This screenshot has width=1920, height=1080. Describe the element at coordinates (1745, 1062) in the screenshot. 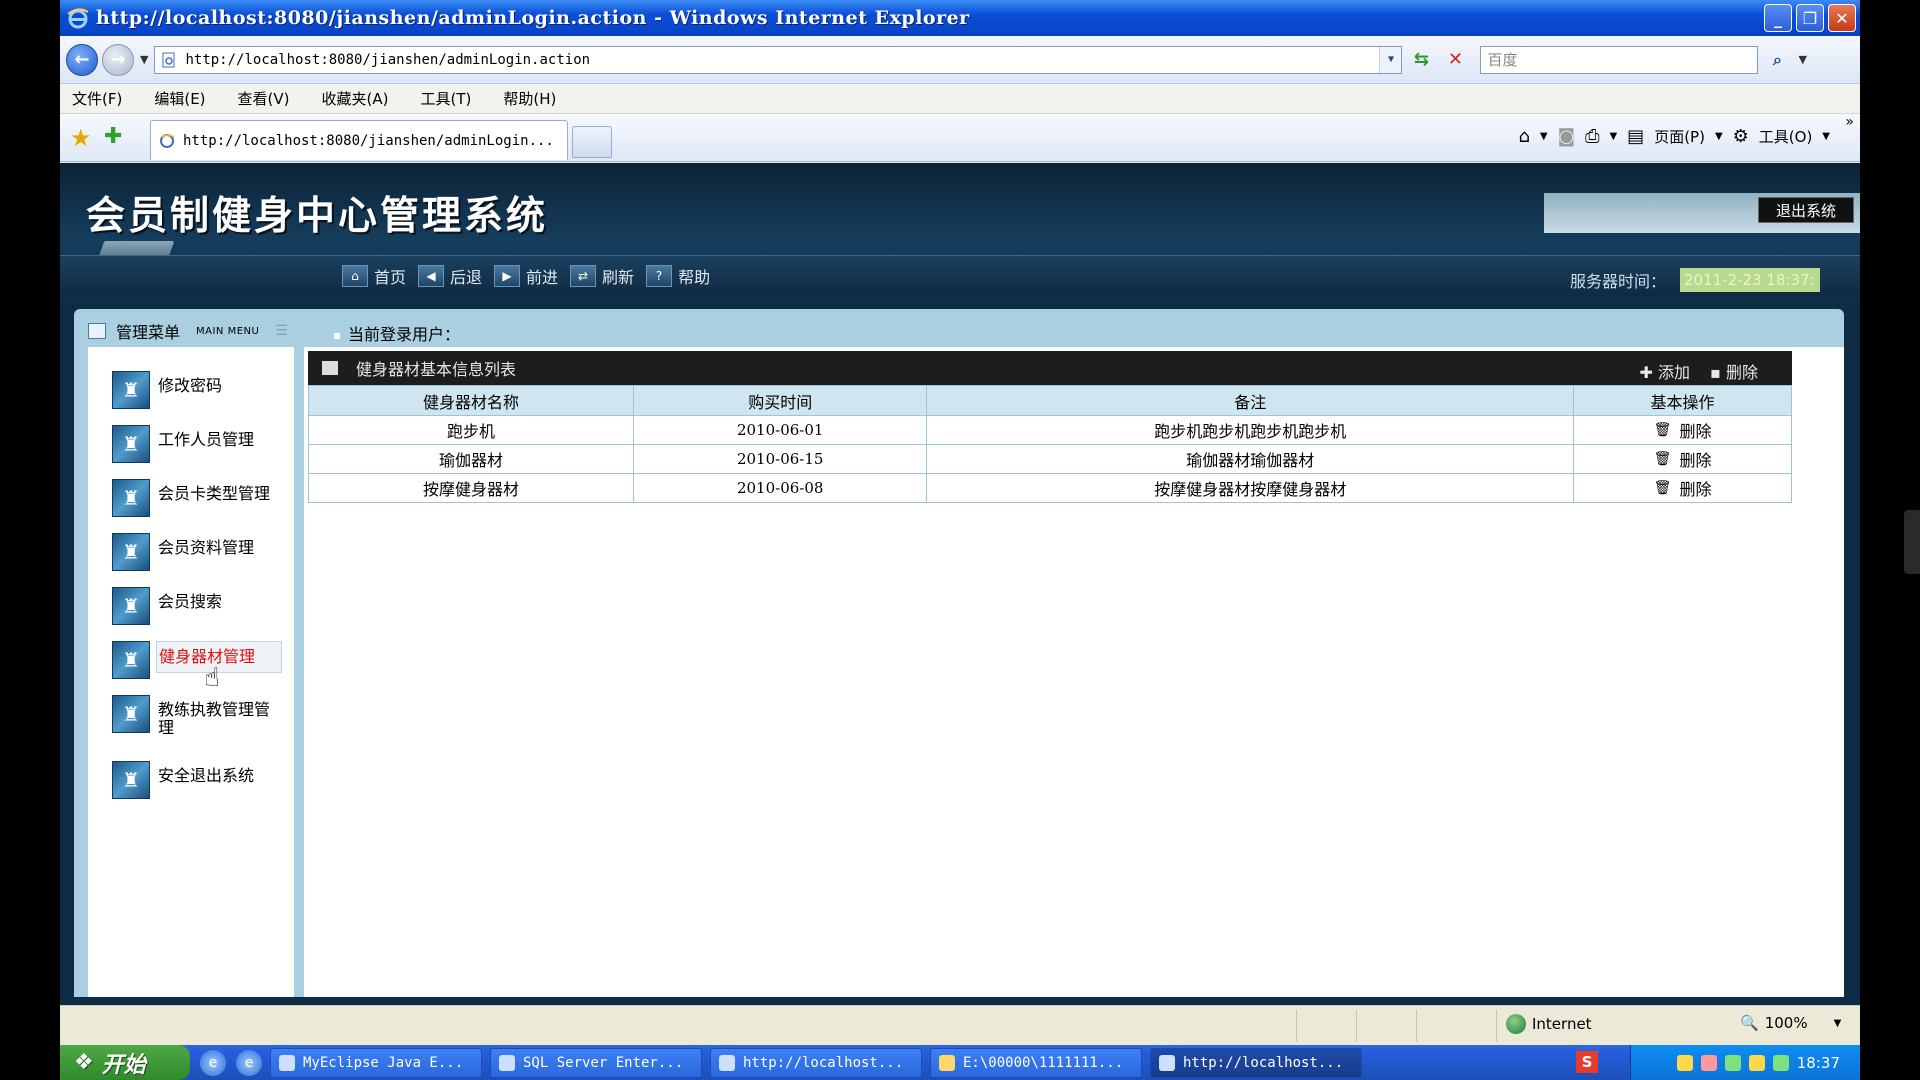

I see `system-tray: 18:37` at that location.